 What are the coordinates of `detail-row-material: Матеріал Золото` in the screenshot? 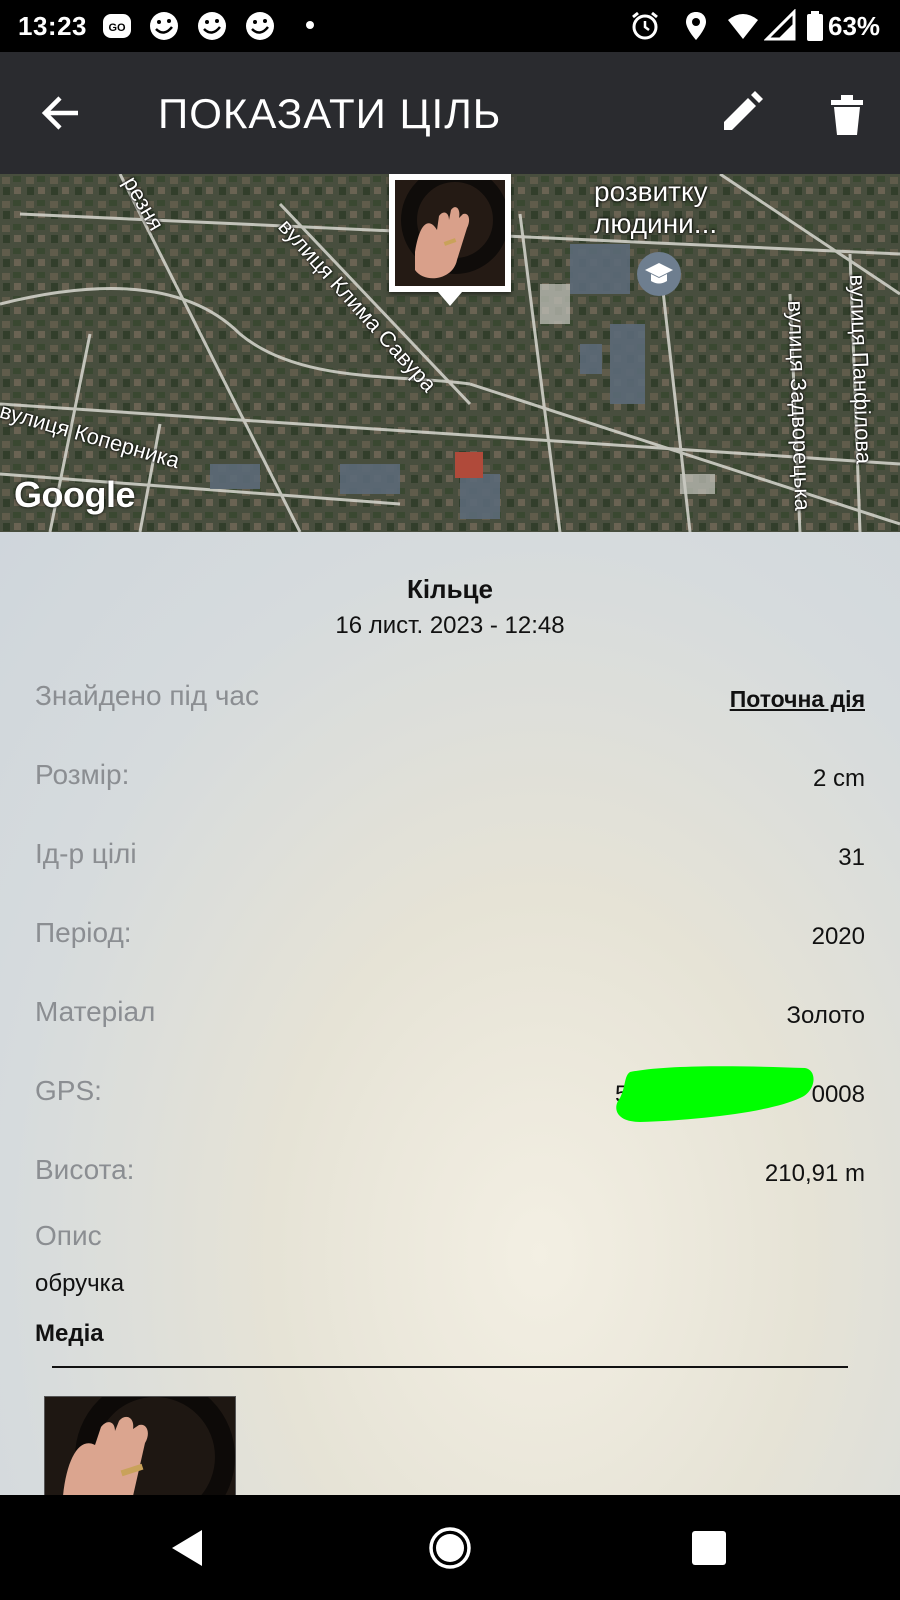 It's located at (450, 1016).